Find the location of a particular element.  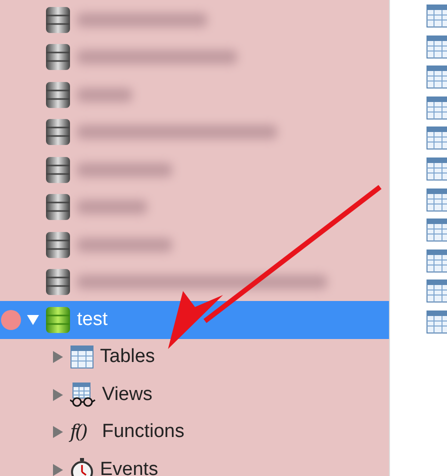

tree-item: Tables is located at coordinates (194, 357).